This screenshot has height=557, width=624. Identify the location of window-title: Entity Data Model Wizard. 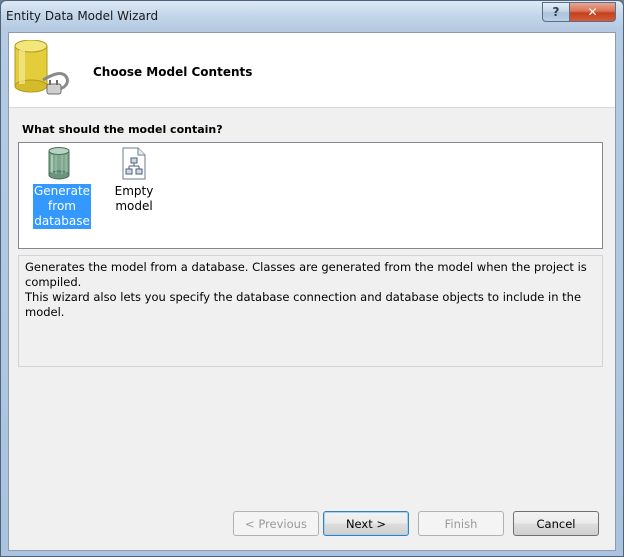
(82, 16).